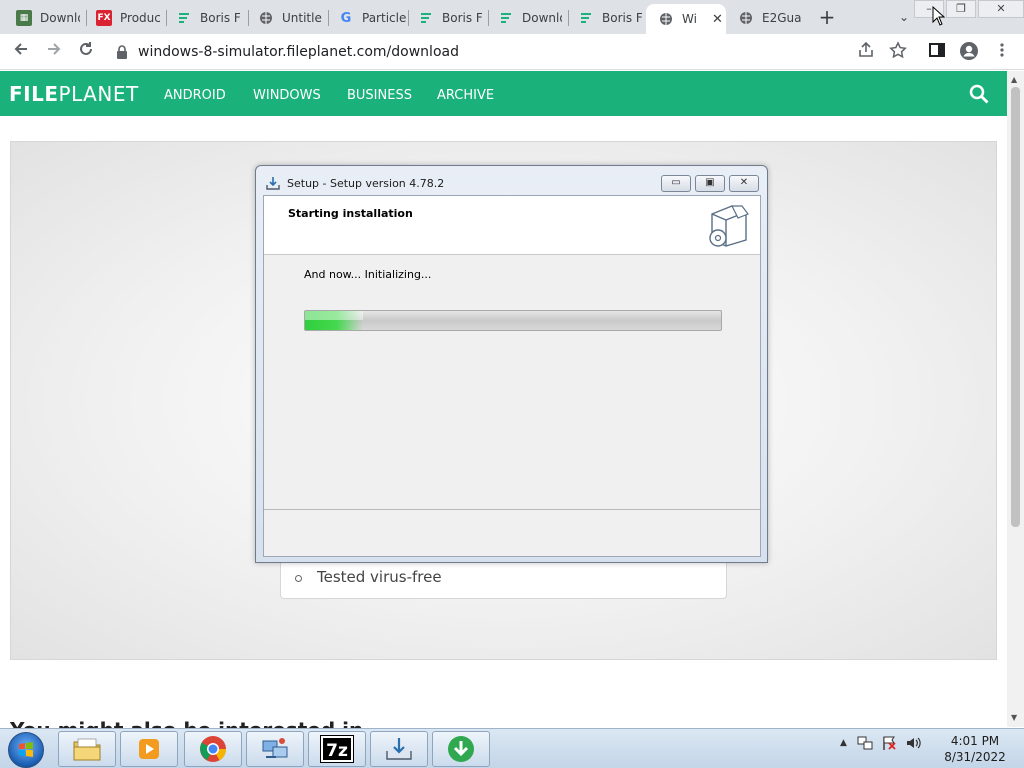 This screenshot has height=768, width=1024. Describe the element at coordinates (782, 18) in the screenshot. I see `tab-label: E2Guar` at that location.